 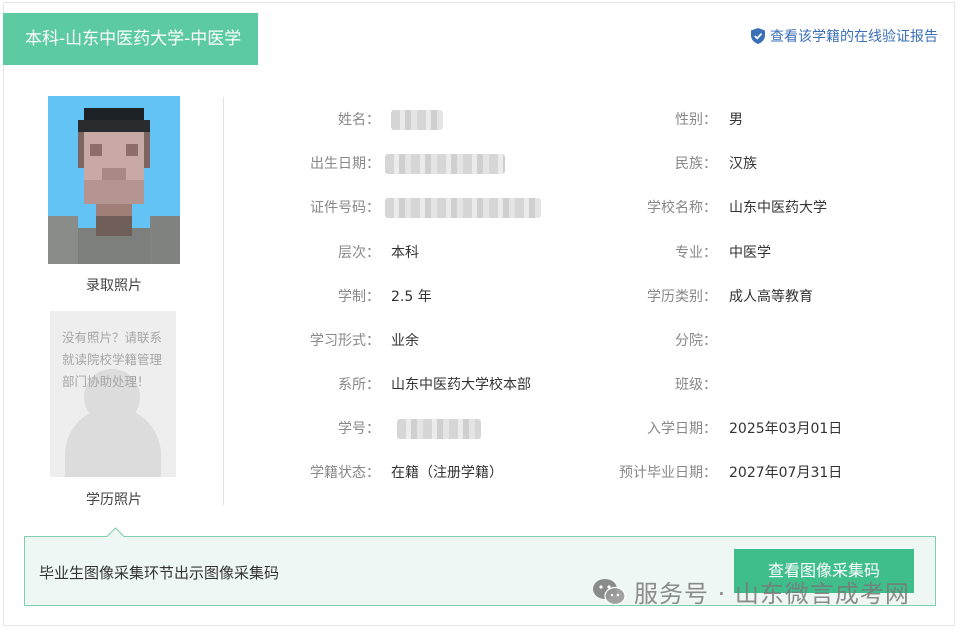 What do you see at coordinates (743, 164) in the screenshot?
I see `ethnicity-value: 汉族` at bounding box center [743, 164].